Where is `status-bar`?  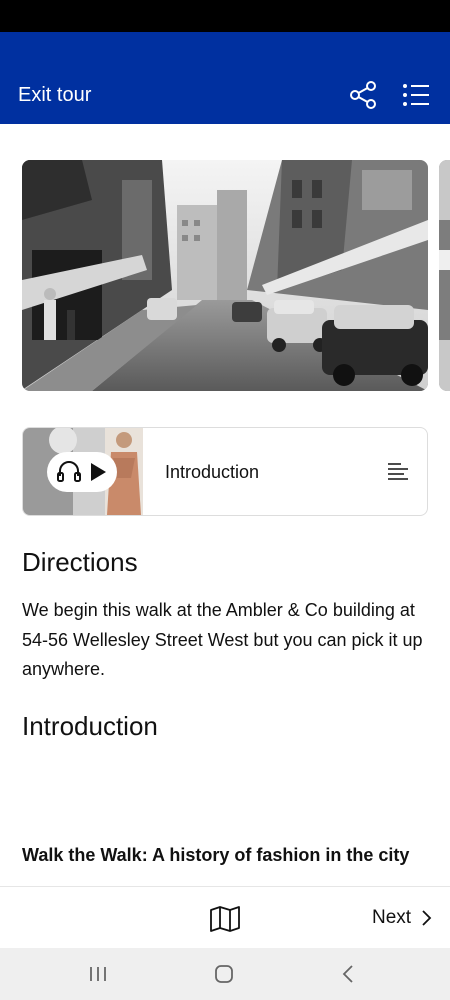 status-bar is located at coordinates (225, 16).